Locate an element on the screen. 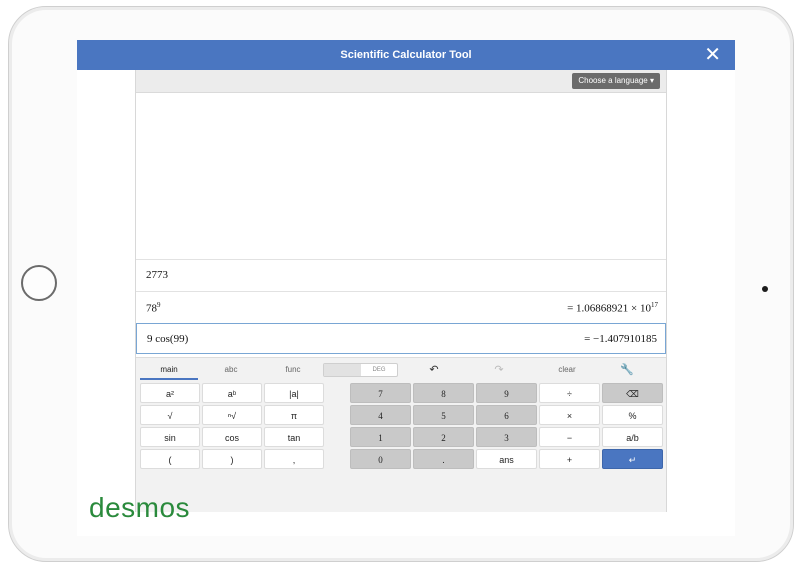 This screenshot has width=795, height=565. key-minus: − is located at coordinates (569, 437).